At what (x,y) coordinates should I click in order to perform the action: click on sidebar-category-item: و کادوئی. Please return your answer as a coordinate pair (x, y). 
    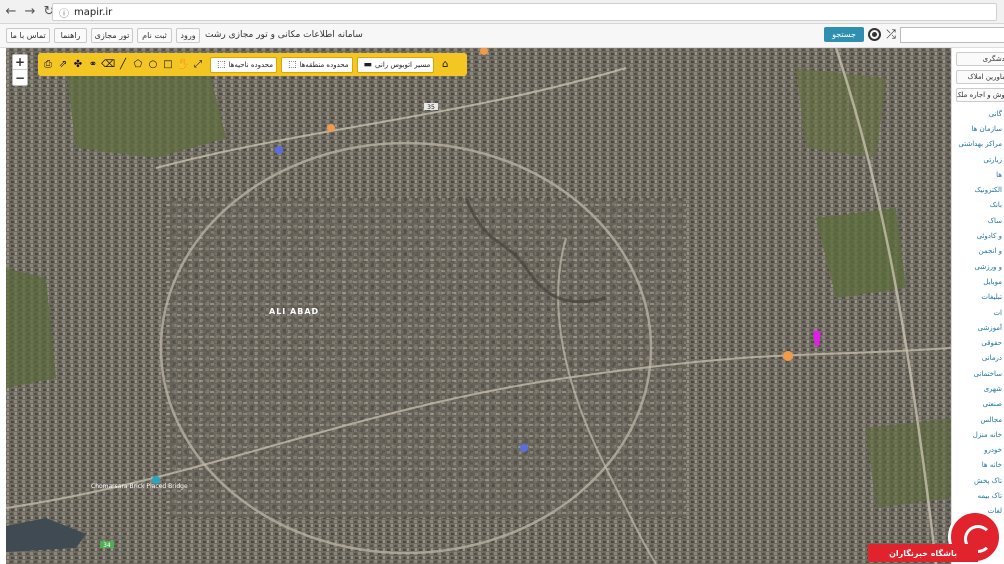
    Looking at the image, I should click on (978, 235).